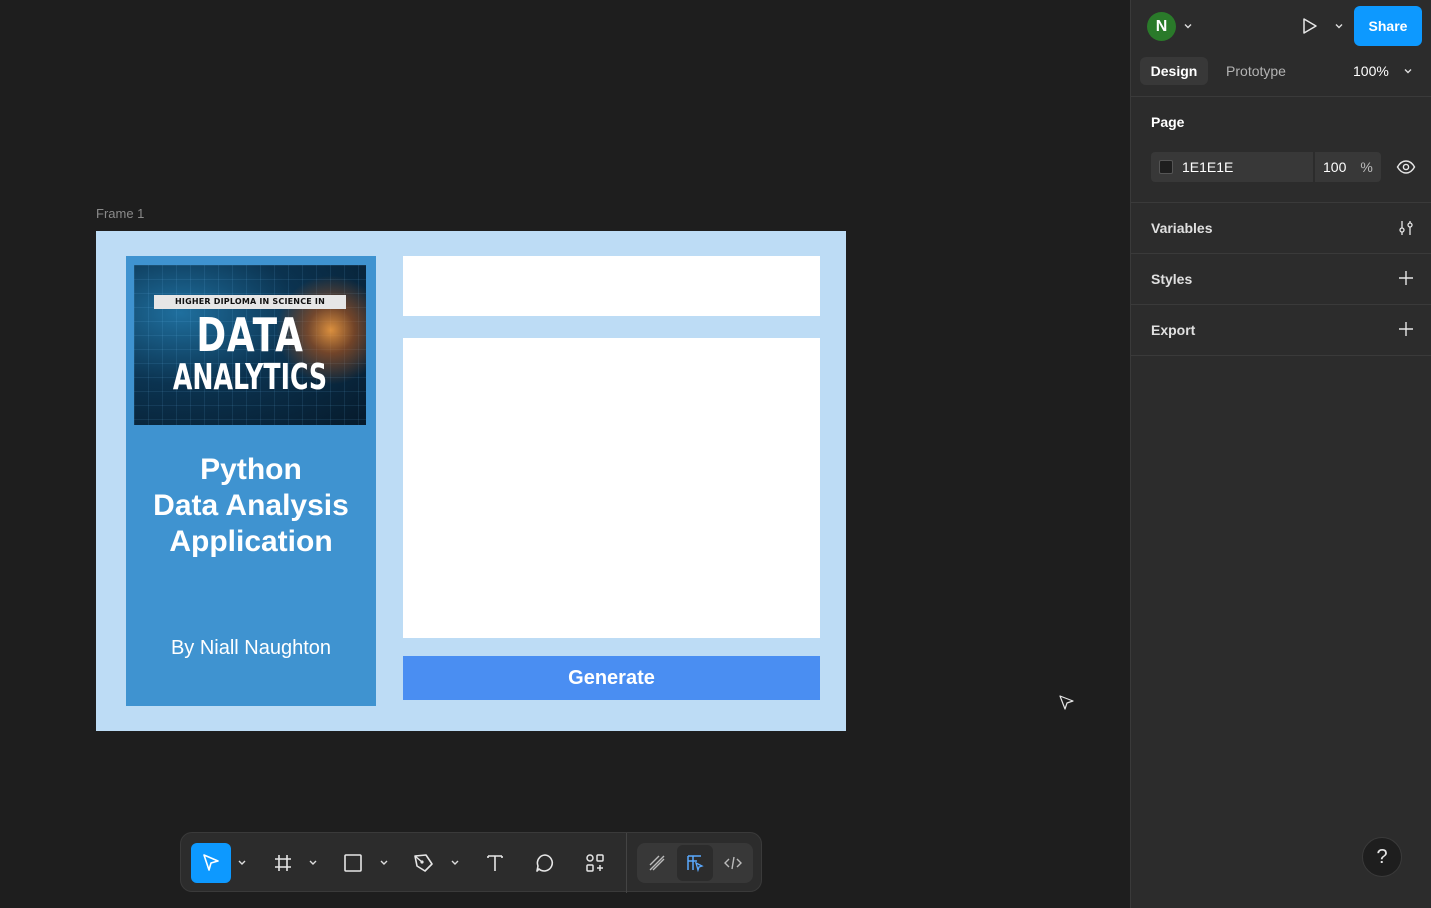 This screenshot has width=1431, height=908. What do you see at coordinates (313, 863) in the screenshot?
I see `frame-tool-chevron-icon` at bounding box center [313, 863].